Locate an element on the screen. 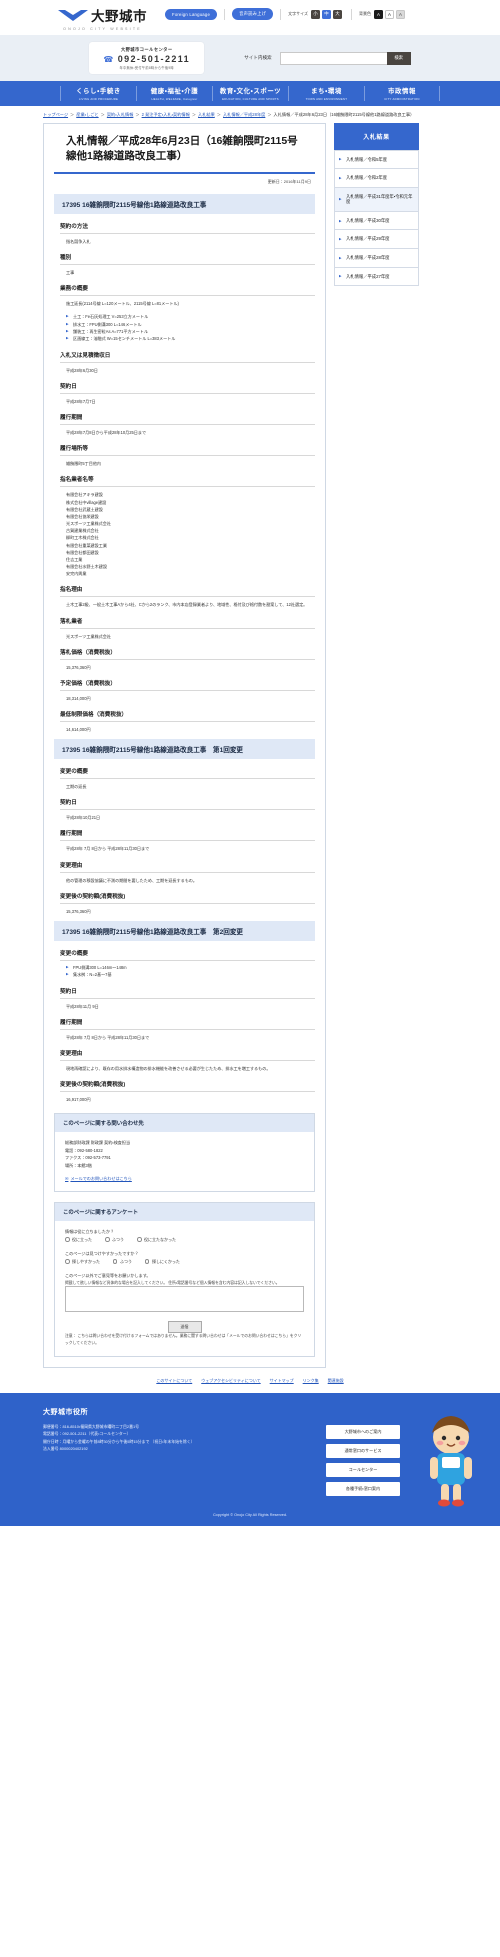 The height and width of the screenshot is (1957, 500). field-value: 14,614,000円 is located at coordinates (190, 729).